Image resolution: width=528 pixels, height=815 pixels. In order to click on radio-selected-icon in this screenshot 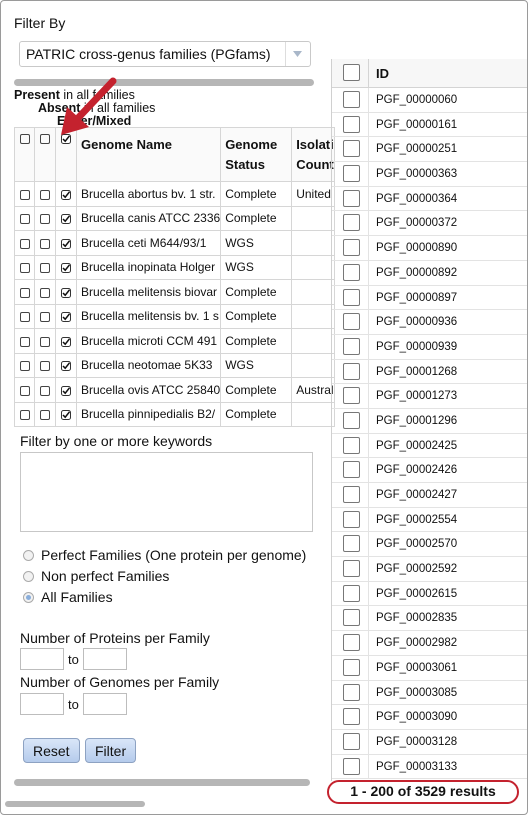, I will do `click(28, 597)`.